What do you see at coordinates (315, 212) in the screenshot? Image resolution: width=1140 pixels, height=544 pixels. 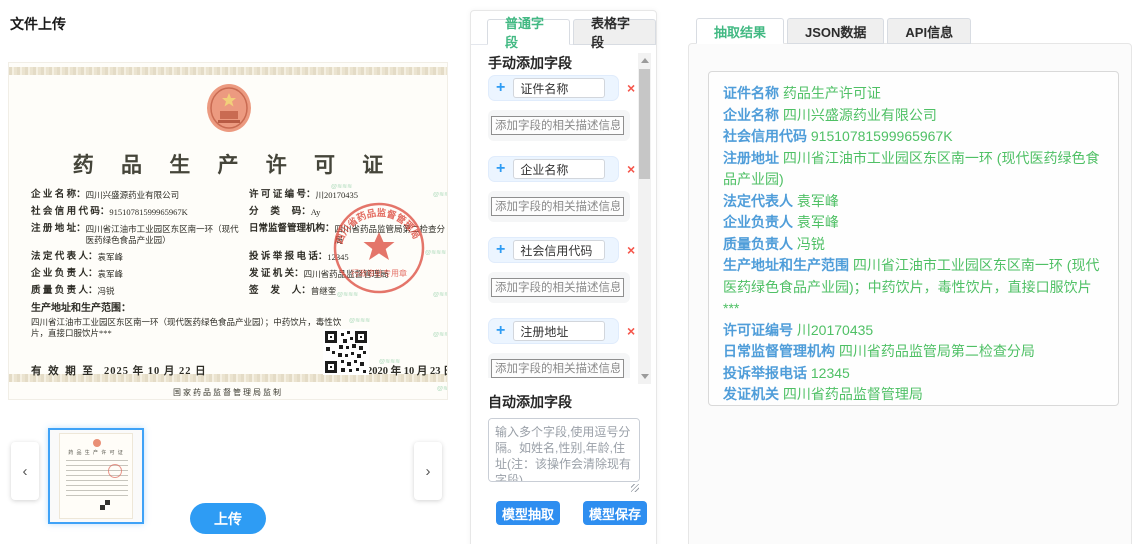 I see `certificate-field-value: Ay` at bounding box center [315, 212].